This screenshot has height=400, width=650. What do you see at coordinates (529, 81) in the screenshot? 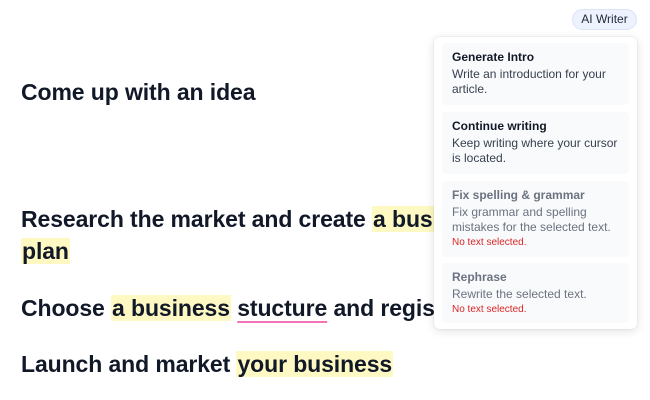
I see `menu-item-description: Write an introduction for your article.` at bounding box center [529, 81].